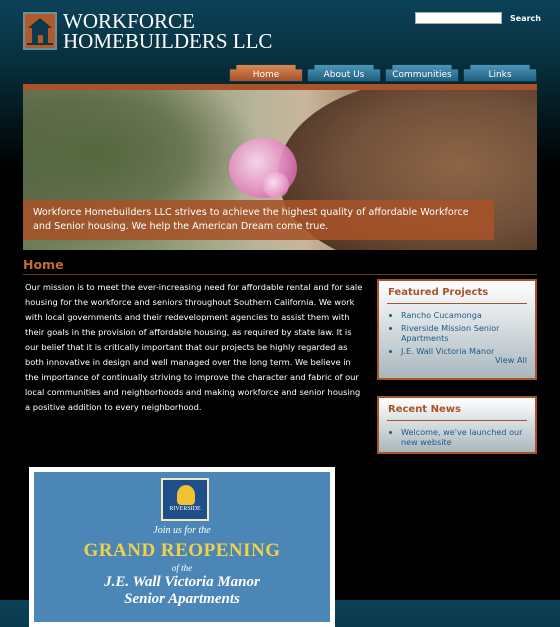  What do you see at coordinates (344, 73) in the screenshot?
I see `tab-about-us: About Us` at bounding box center [344, 73].